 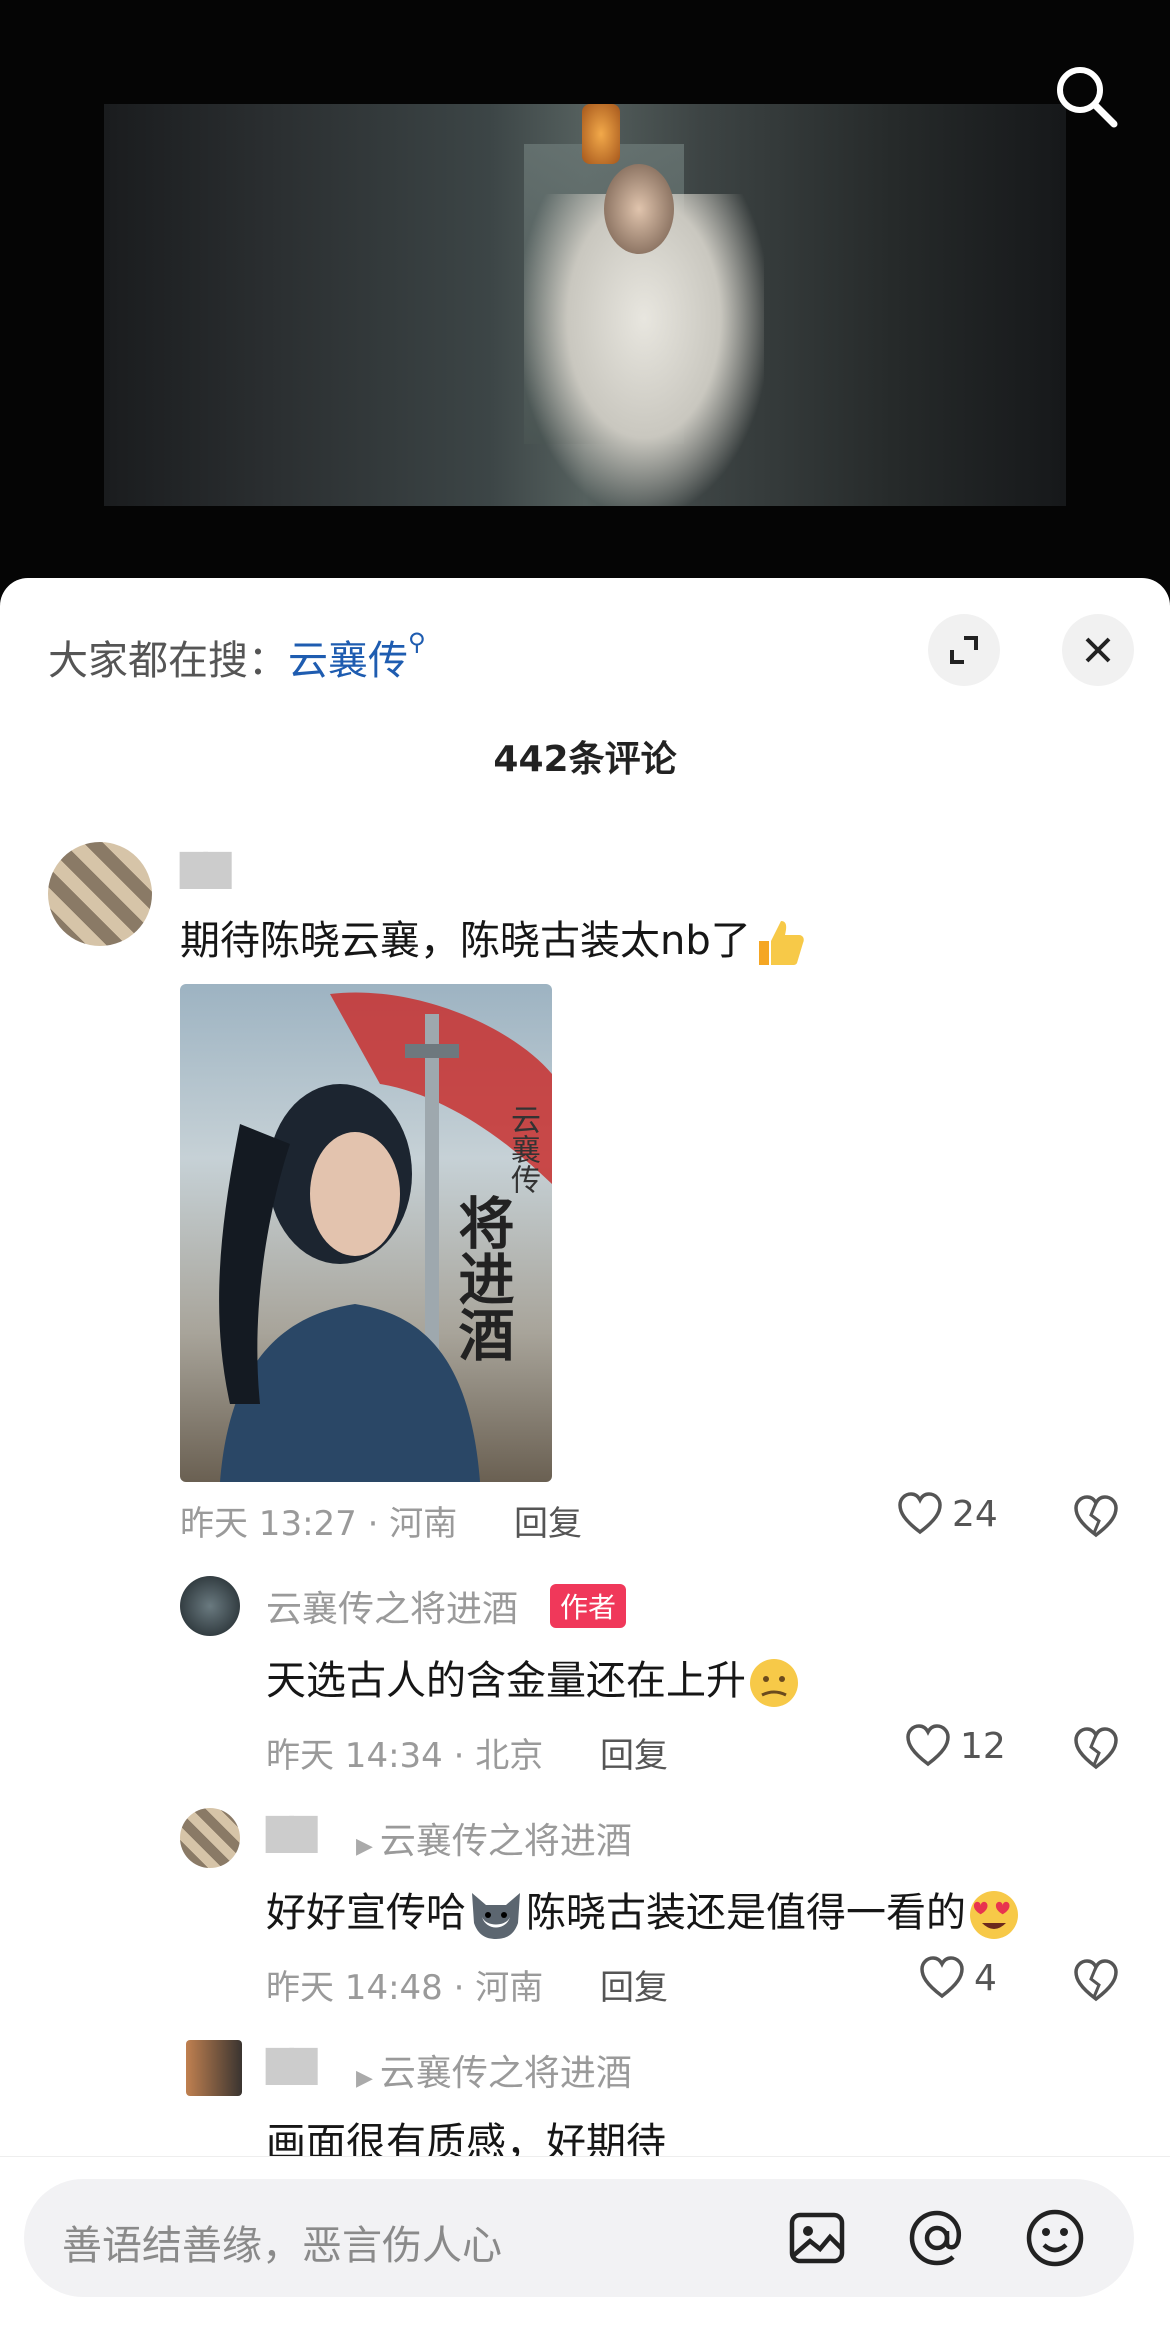 What do you see at coordinates (975, 1514) in the screenshot?
I see `like-count: 24` at bounding box center [975, 1514].